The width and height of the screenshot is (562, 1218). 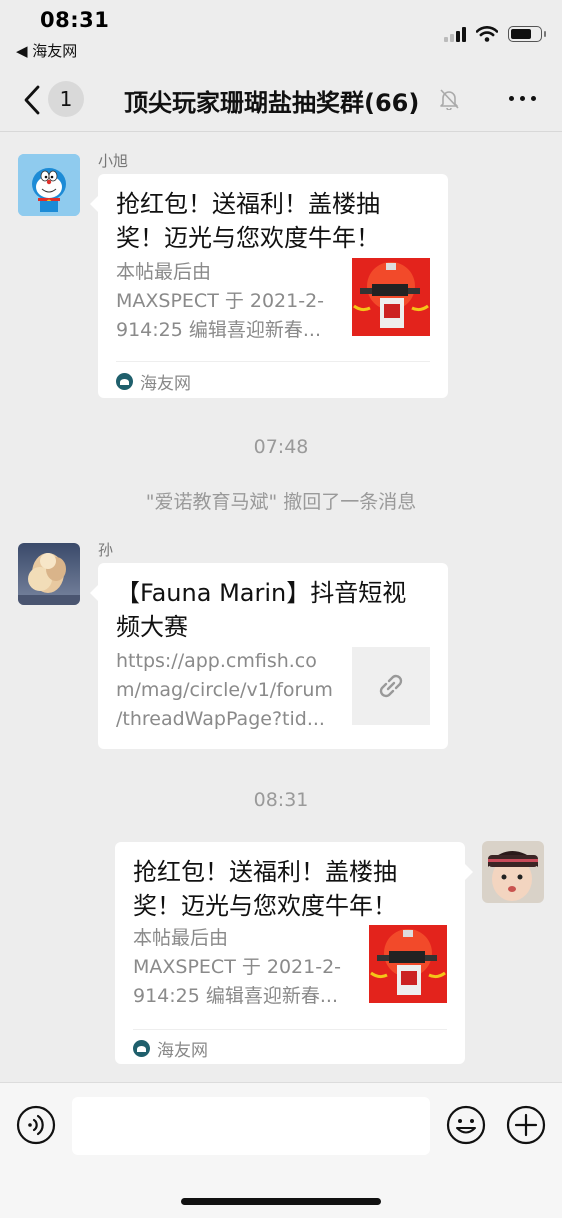 What do you see at coordinates (75, 20) in the screenshot?
I see `status-time: 08:31` at bounding box center [75, 20].